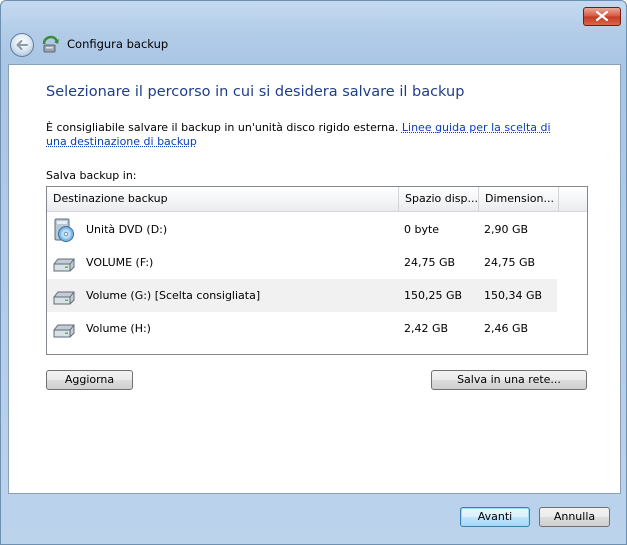 The width and height of the screenshot is (627, 545). I want to click on free-space: 0 byte, so click(422, 229).